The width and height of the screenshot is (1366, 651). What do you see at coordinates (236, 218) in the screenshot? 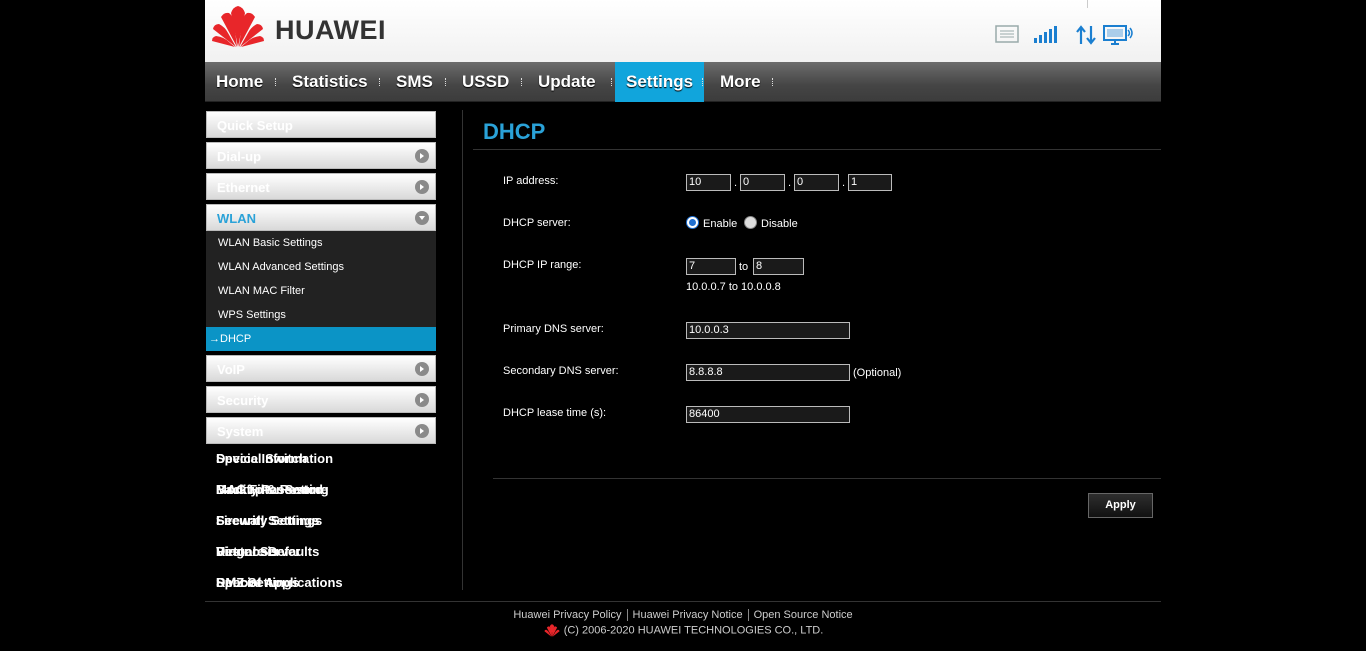
I see `menu-label: WLAN` at bounding box center [236, 218].